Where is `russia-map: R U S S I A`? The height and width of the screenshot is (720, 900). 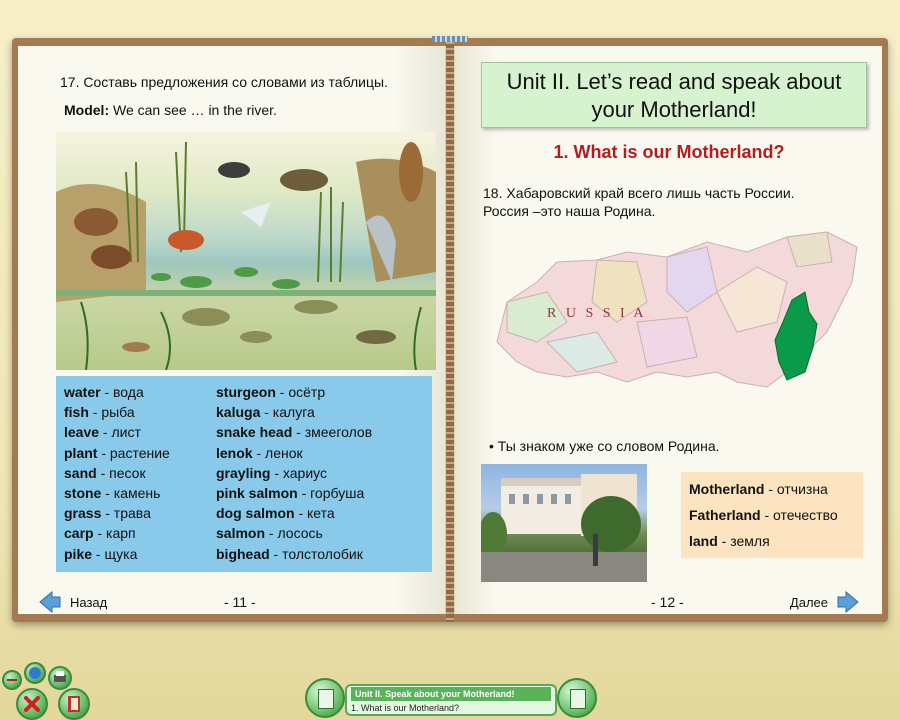 russia-map: R U S S I A is located at coordinates (677, 315).